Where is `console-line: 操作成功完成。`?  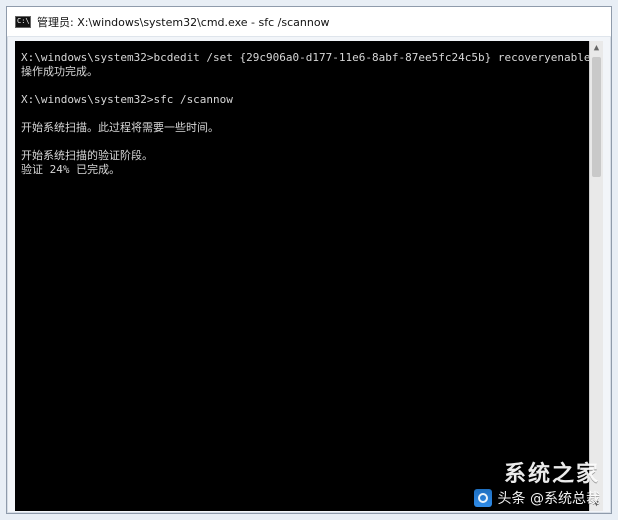
console-line: 操作成功完成。 is located at coordinates (59, 71).